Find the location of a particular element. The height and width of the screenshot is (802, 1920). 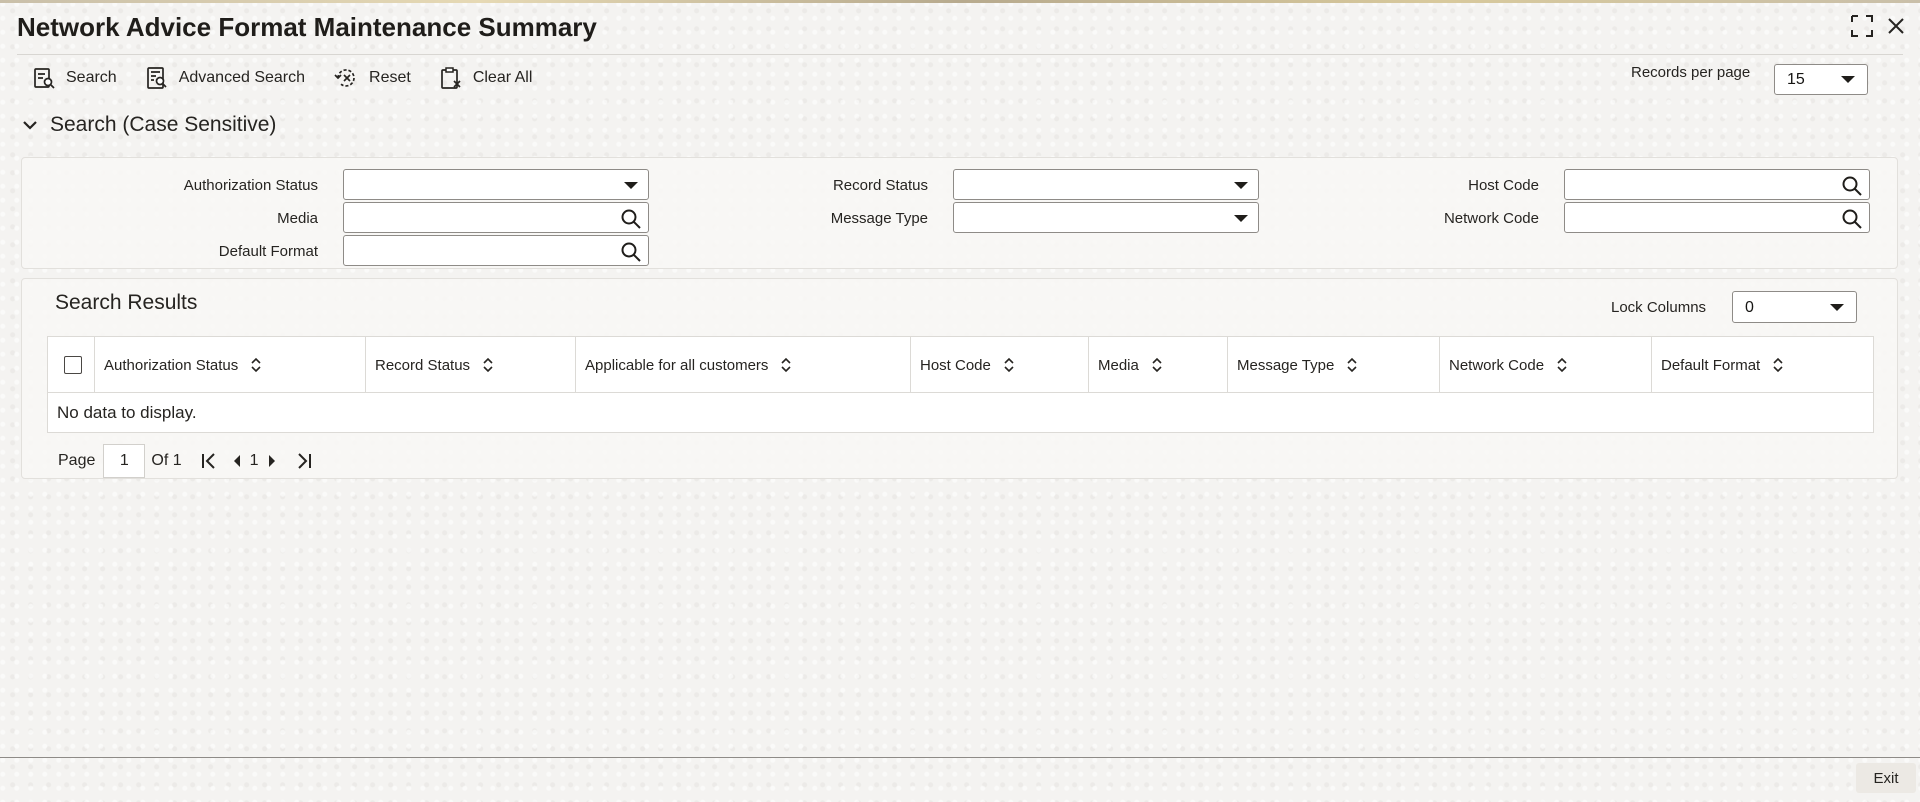

search-tool-icon is located at coordinates (44, 78).